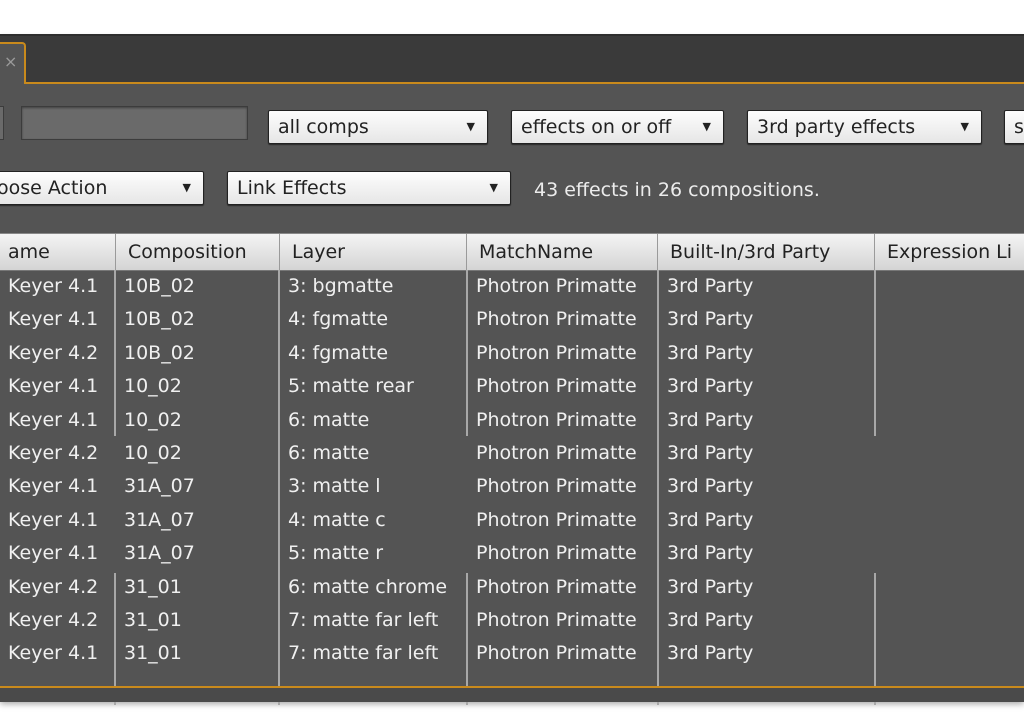 This screenshot has width=1024, height=720. Describe the element at coordinates (864, 127) in the screenshot. I see `effects-type-dropdown: 3rd party effects ▼` at that location.